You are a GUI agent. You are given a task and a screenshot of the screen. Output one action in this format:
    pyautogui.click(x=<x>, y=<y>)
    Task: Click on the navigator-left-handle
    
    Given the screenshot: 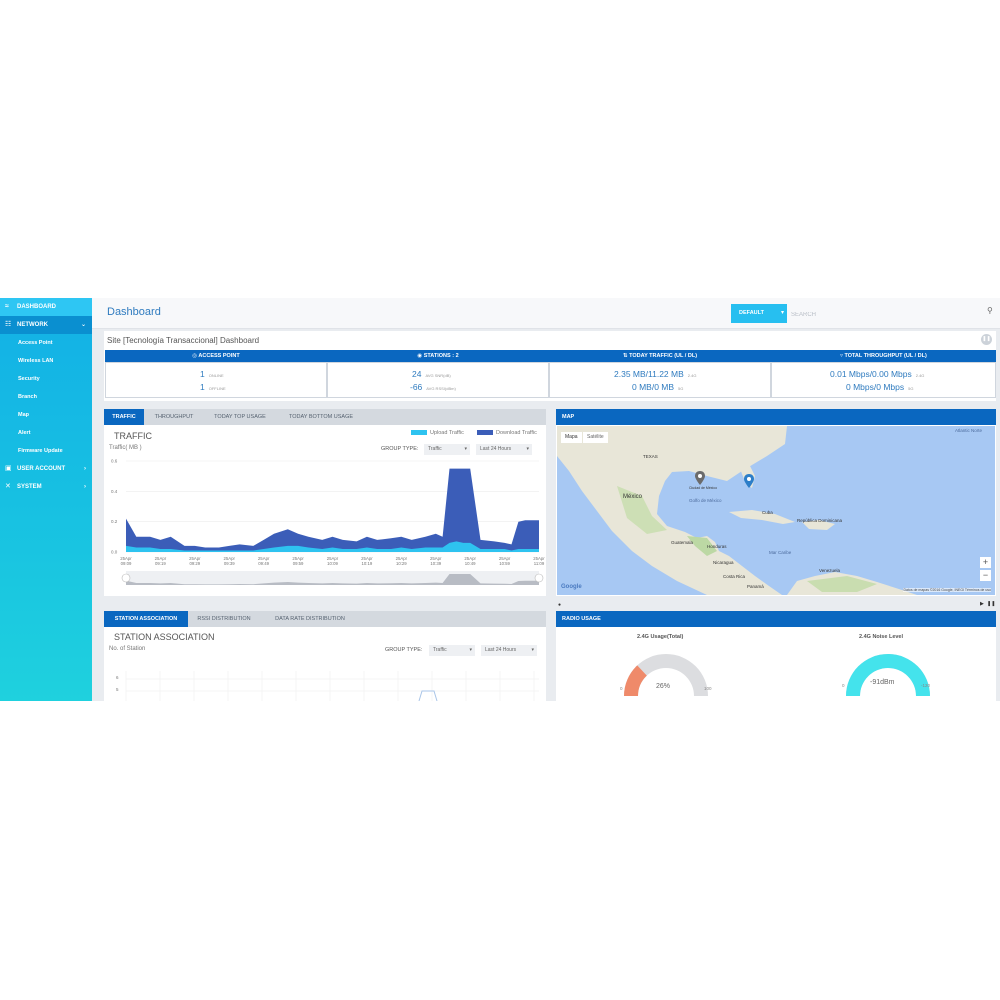 What is the action you would take?
    pyautogui.click(x=126, y=578)
    